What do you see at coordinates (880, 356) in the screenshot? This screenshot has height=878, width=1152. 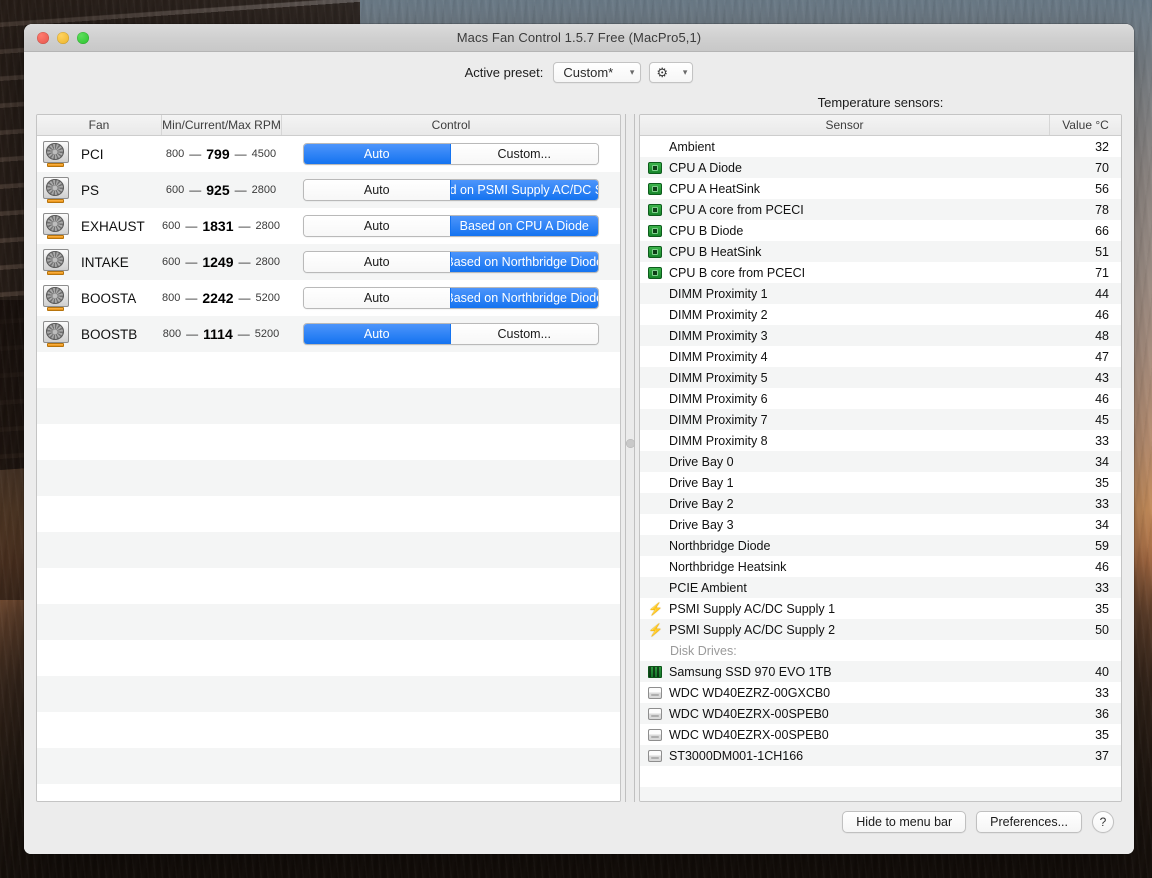 I see `sensor-row: DIMM Proximity 4 47` at bounding box center [880, 356].